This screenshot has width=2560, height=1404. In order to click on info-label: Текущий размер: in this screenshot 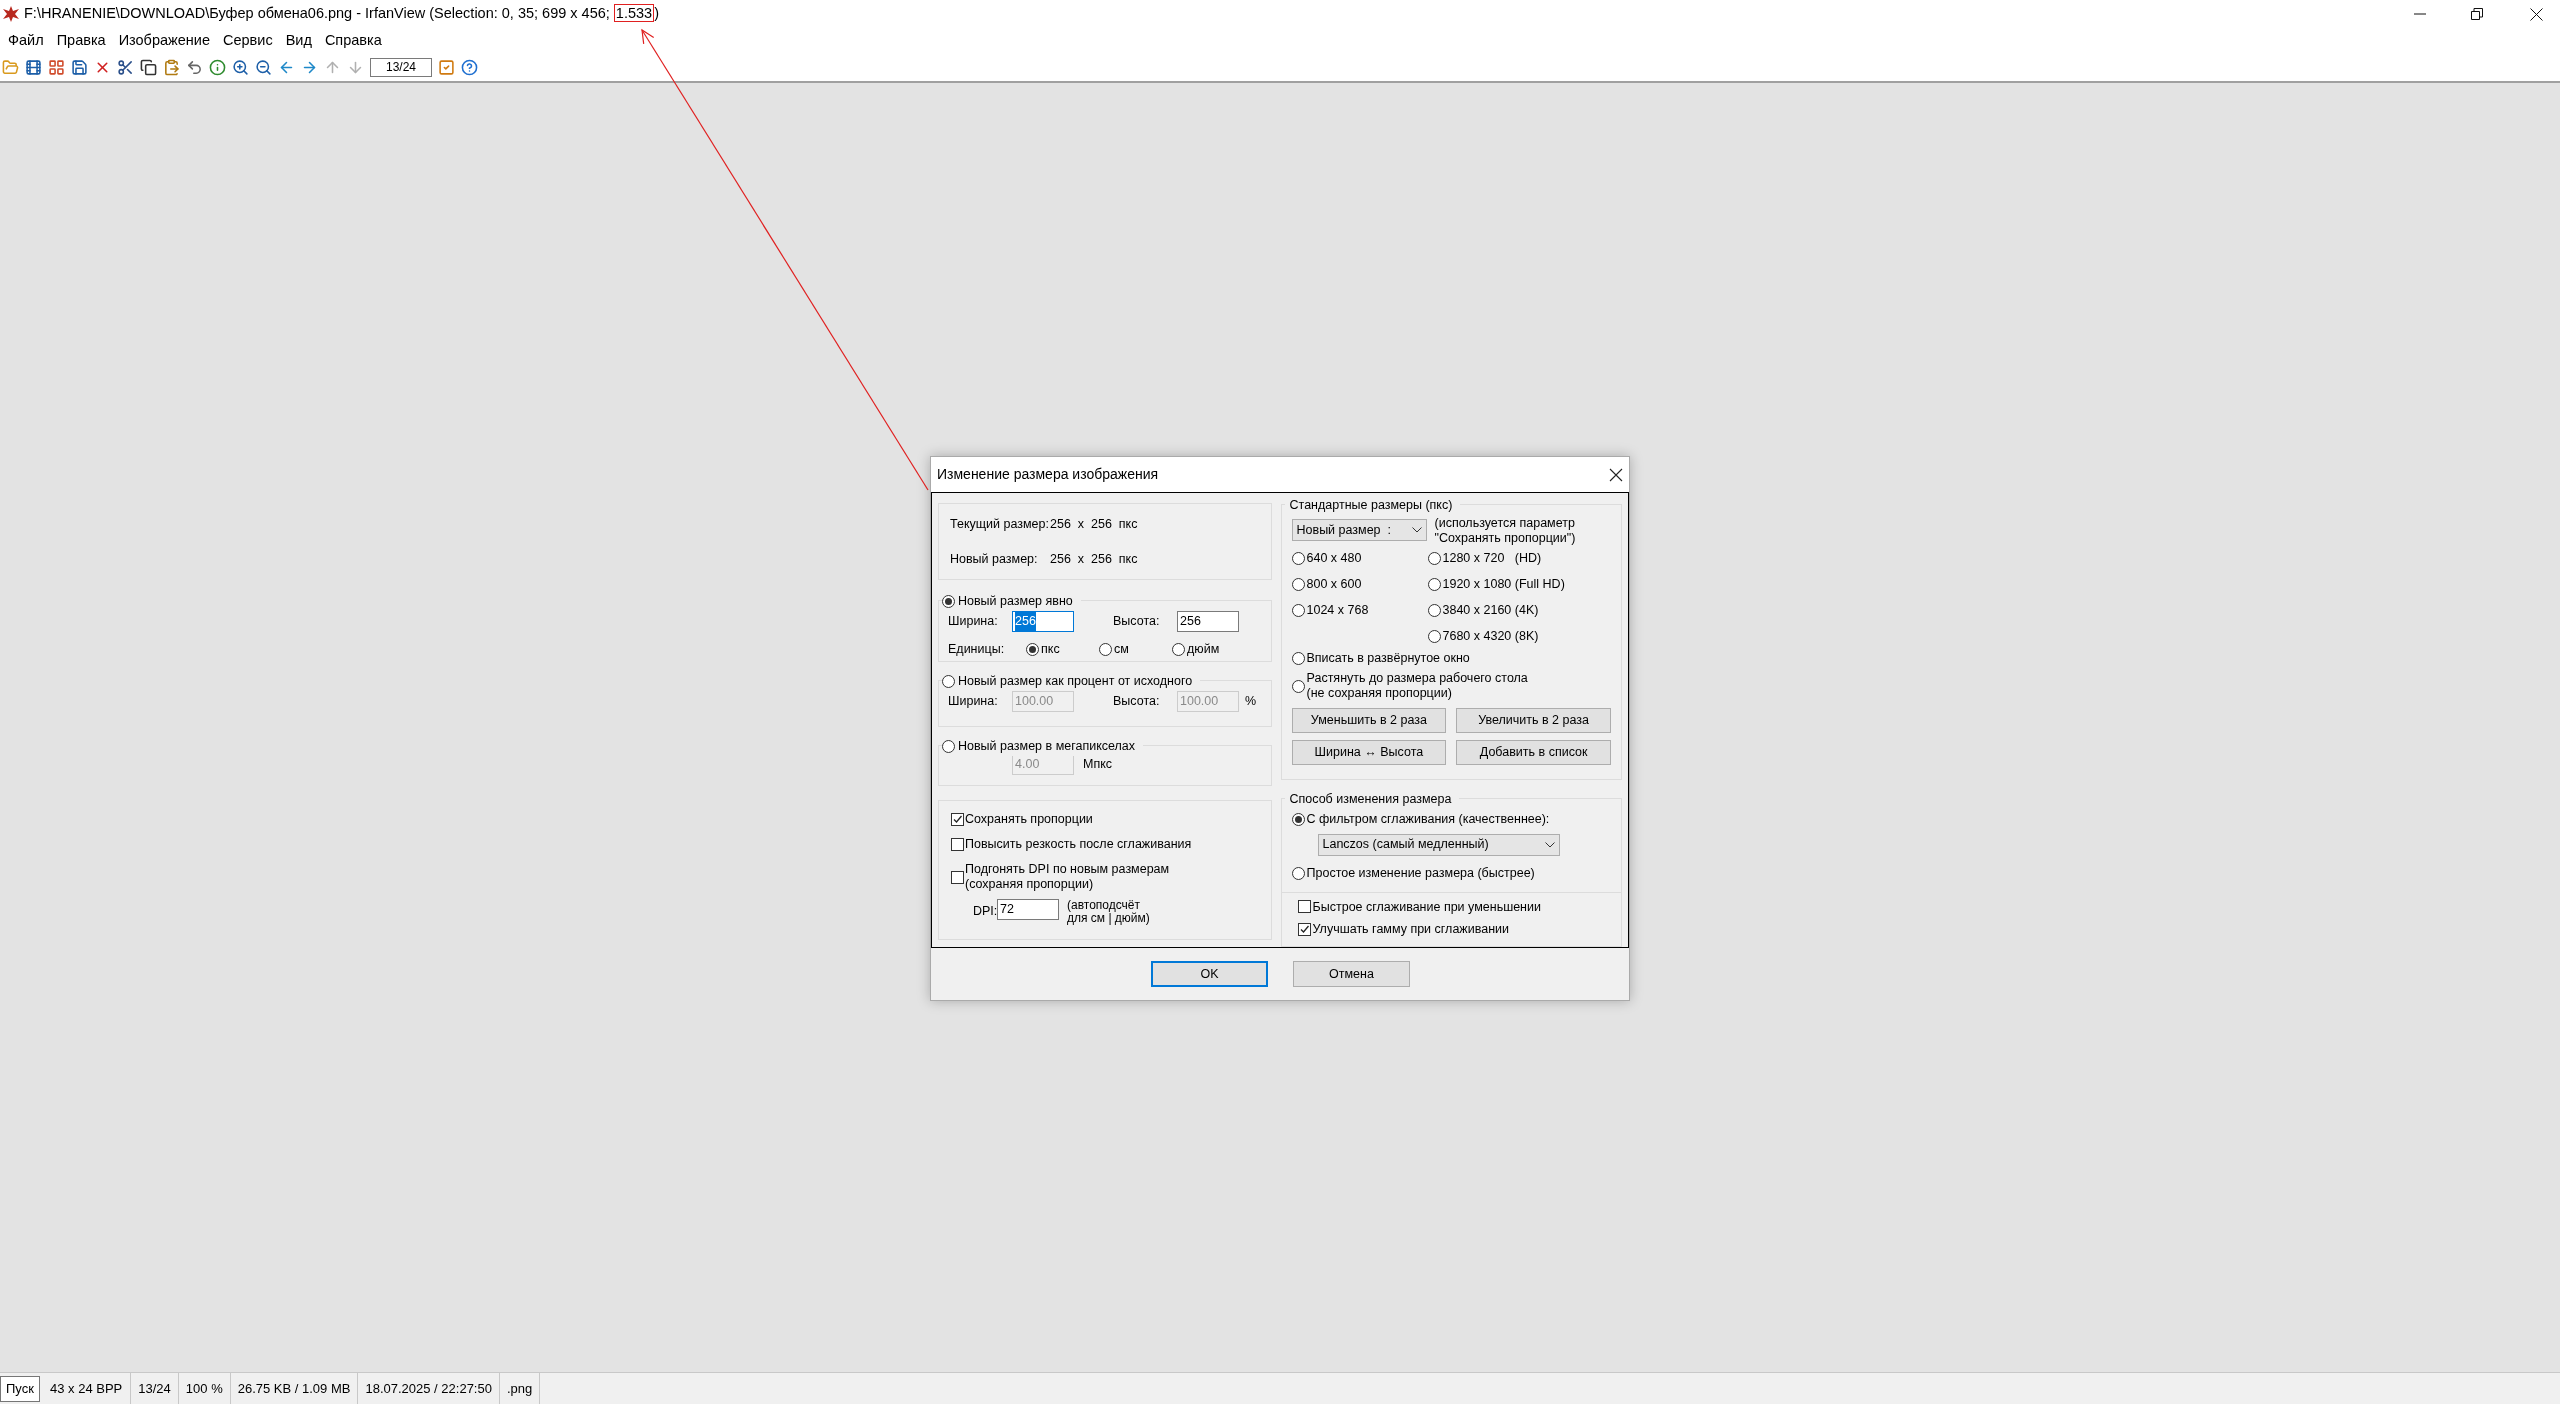, I will do `click(1000, 524)`.